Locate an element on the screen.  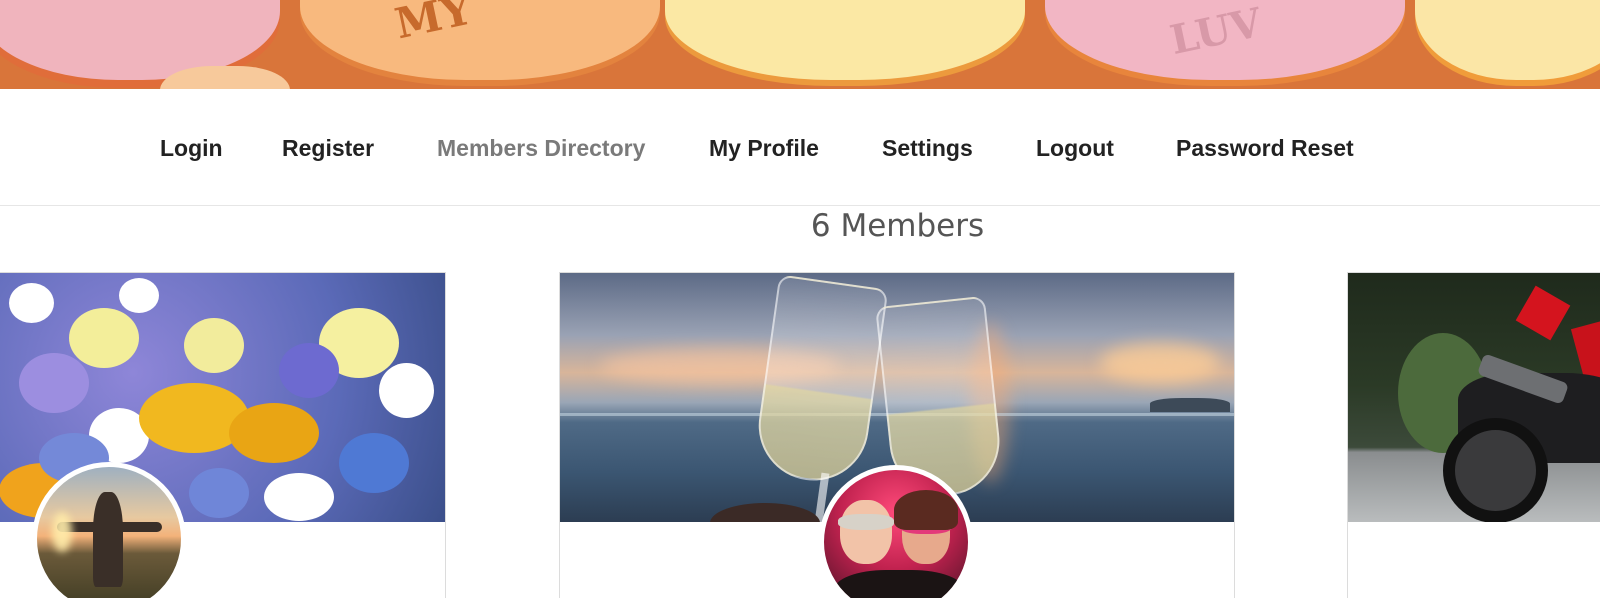
nav-item-register: Register is located at coordinates (328, 148).